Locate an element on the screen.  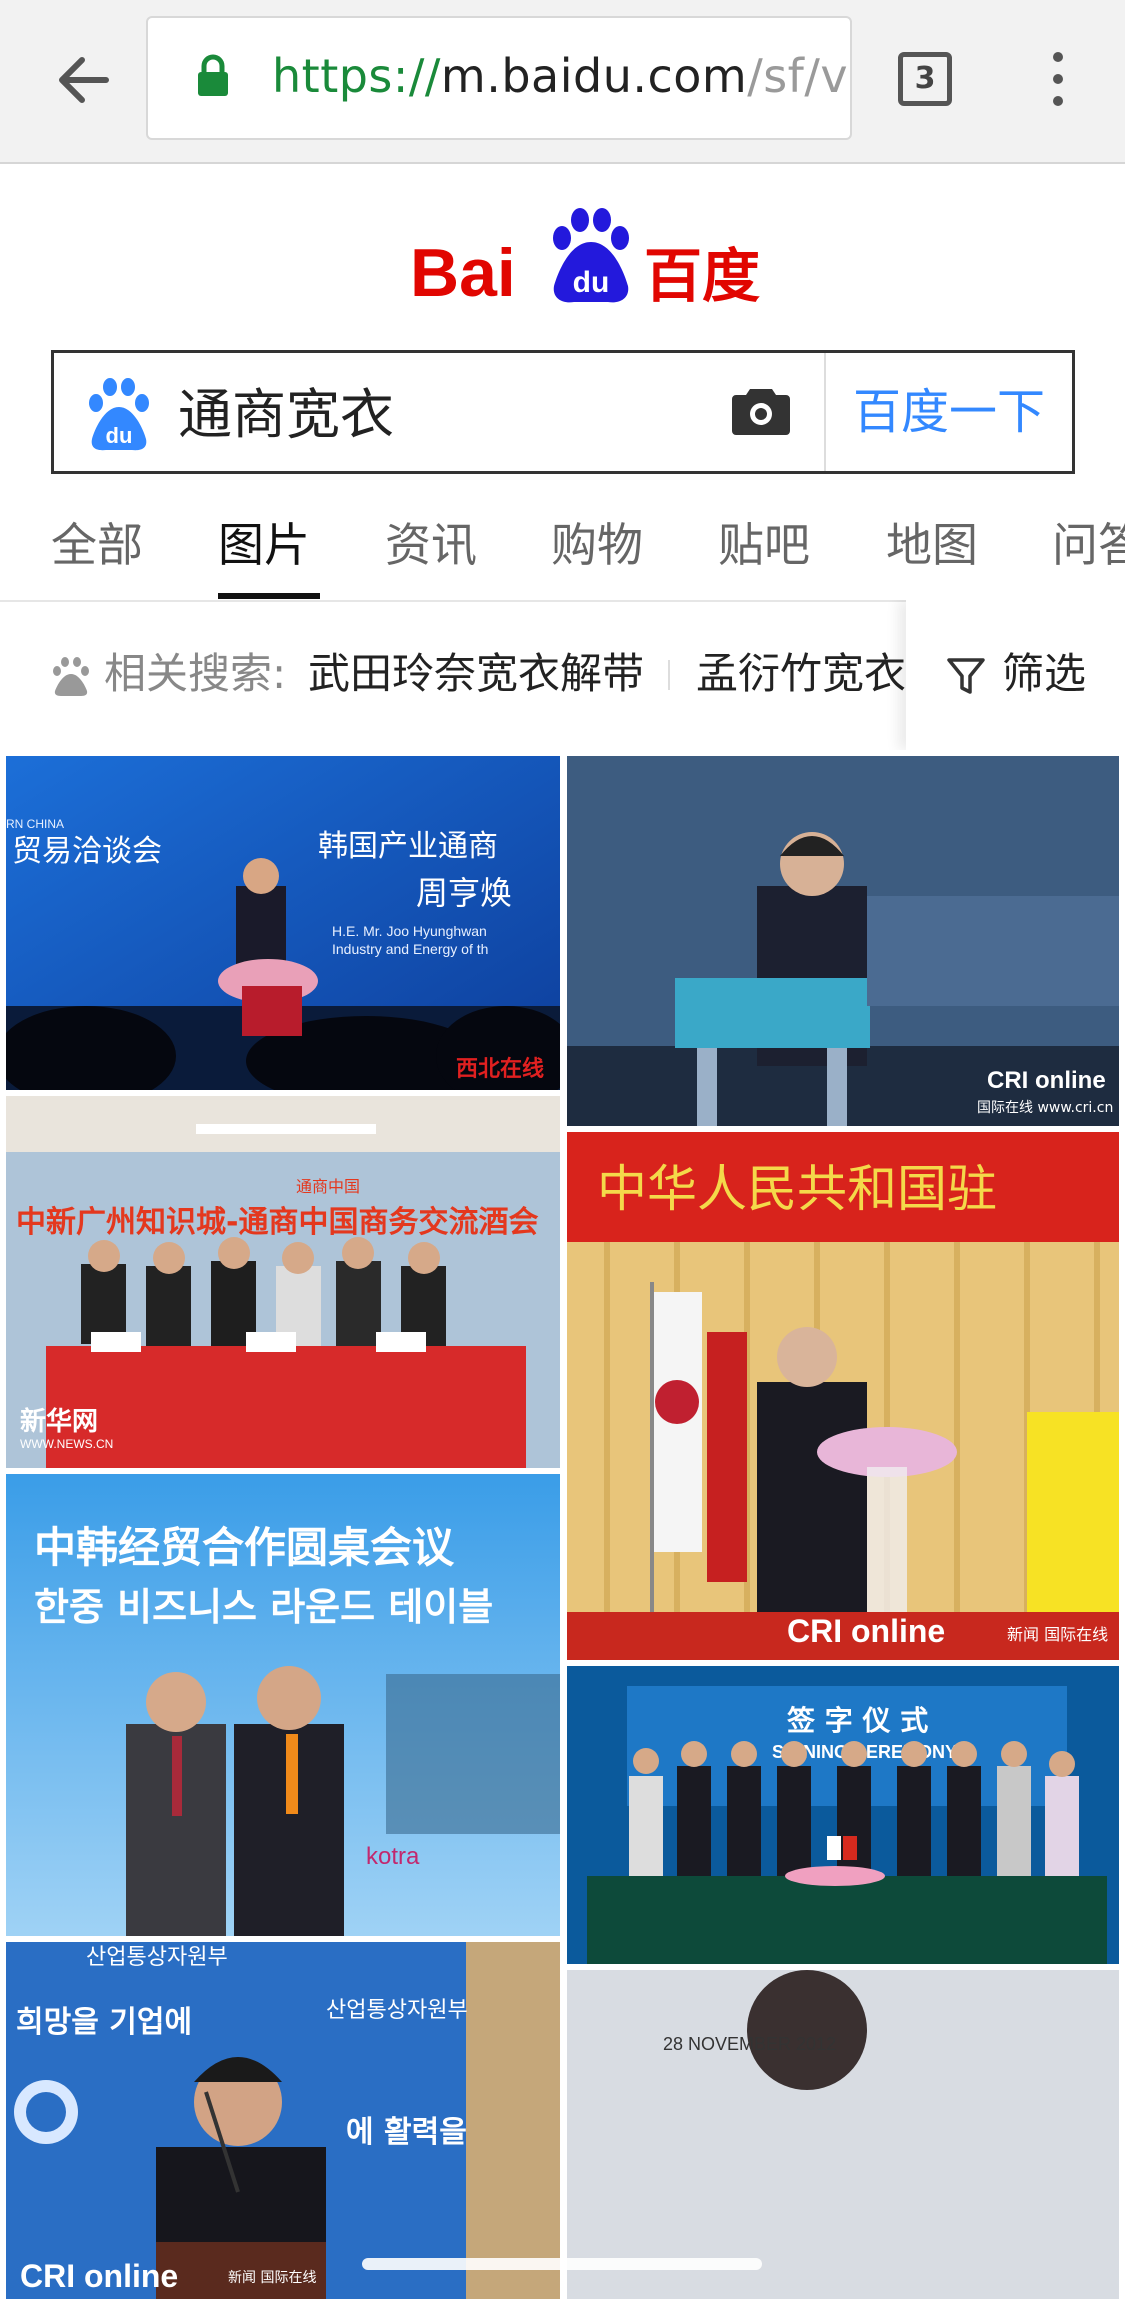
svg-text: 28 NOVEMBER 2012 is located at coordinates (749, 2044).